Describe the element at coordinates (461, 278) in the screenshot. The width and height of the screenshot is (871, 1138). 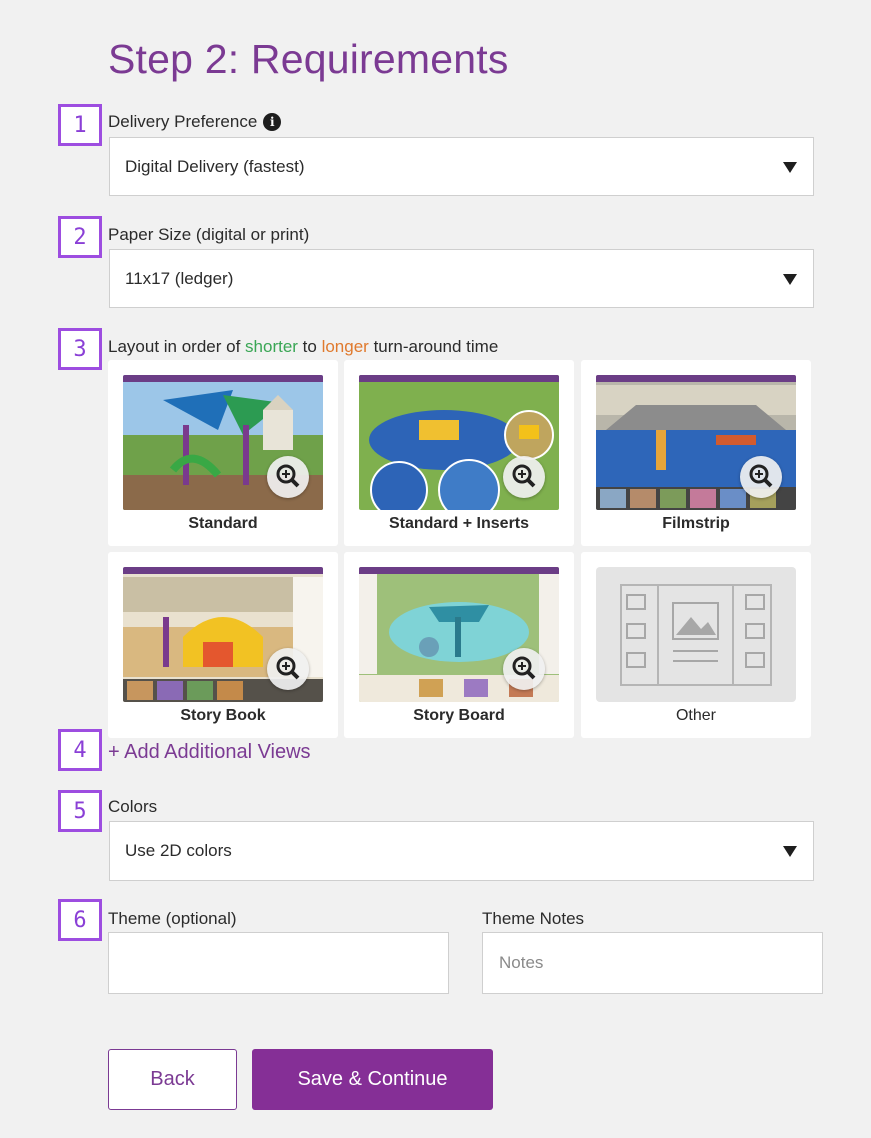
I see `paper-size-select: 11x17 (ledger)` at that location.